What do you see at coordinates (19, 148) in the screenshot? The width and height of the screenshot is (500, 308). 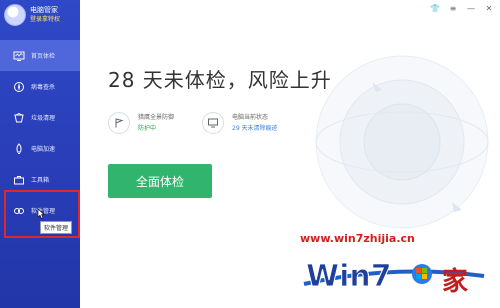 I see `rocket-icon` at bounding box center [19, 148].